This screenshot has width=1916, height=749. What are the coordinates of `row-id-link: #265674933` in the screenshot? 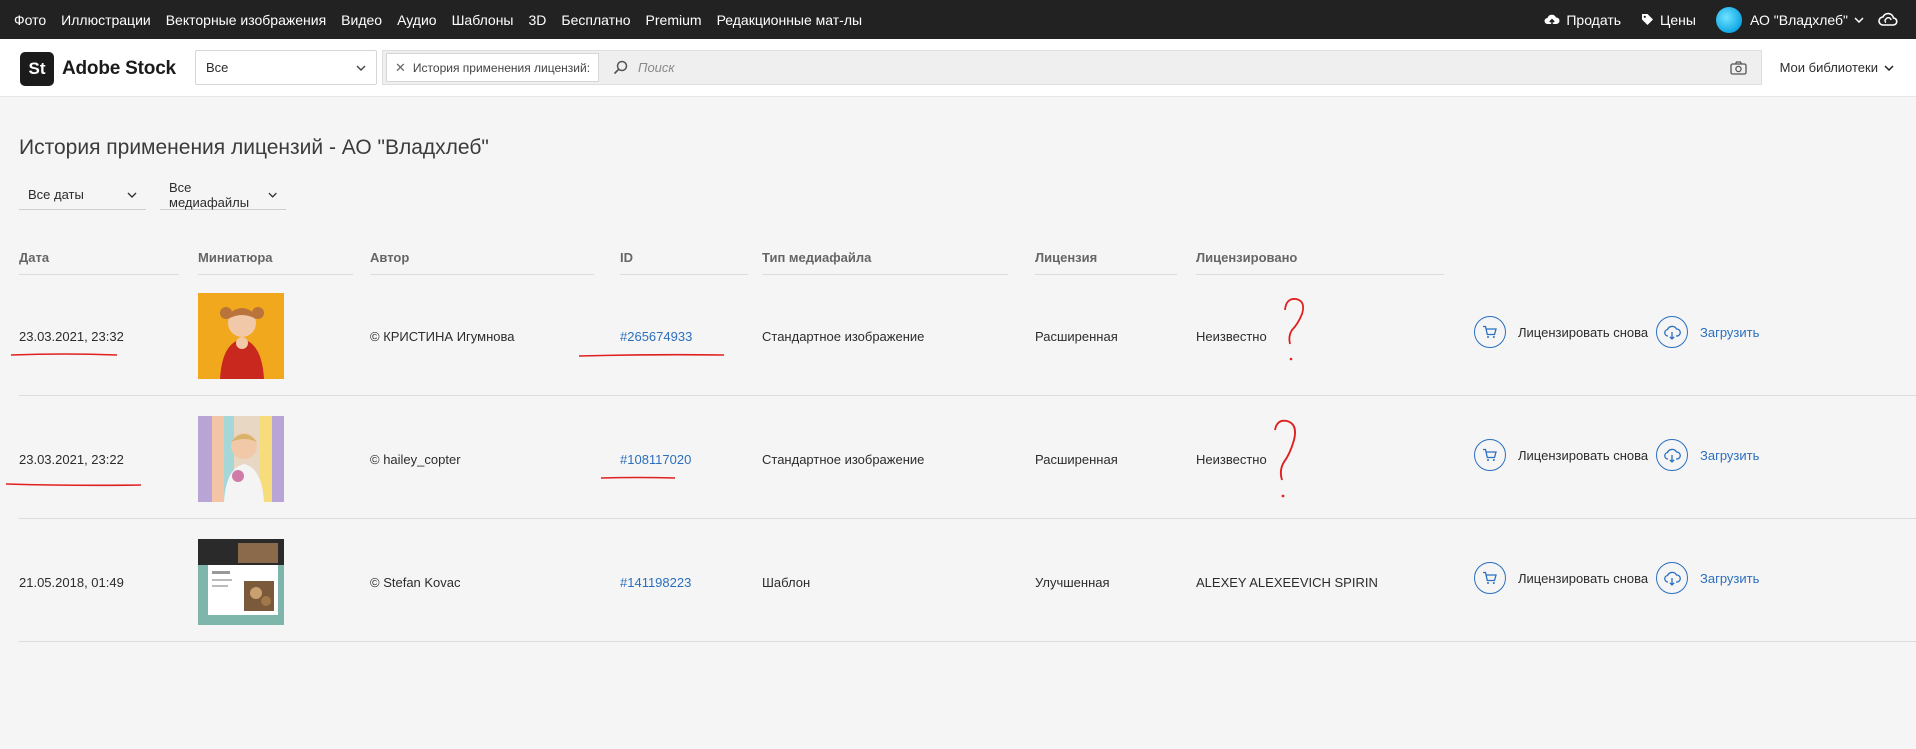 It's located at (656, 336).